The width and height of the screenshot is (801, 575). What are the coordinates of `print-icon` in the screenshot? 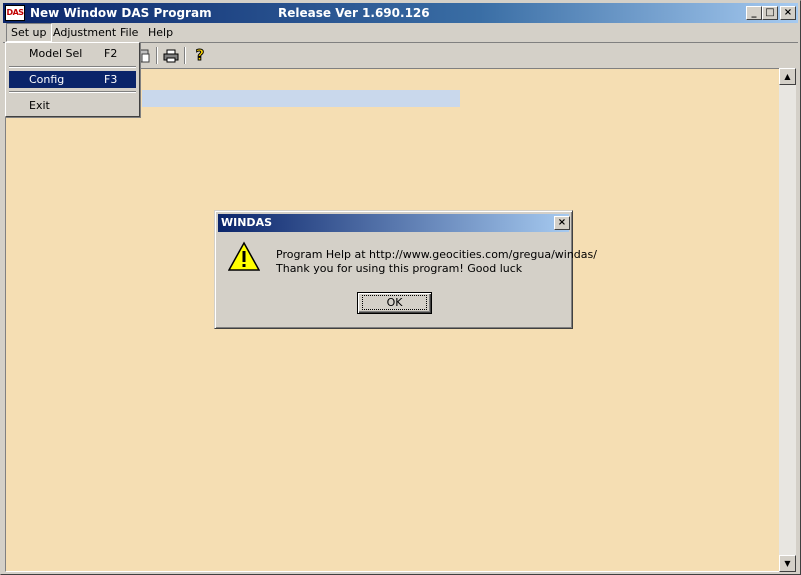 It's located at (171, 55).